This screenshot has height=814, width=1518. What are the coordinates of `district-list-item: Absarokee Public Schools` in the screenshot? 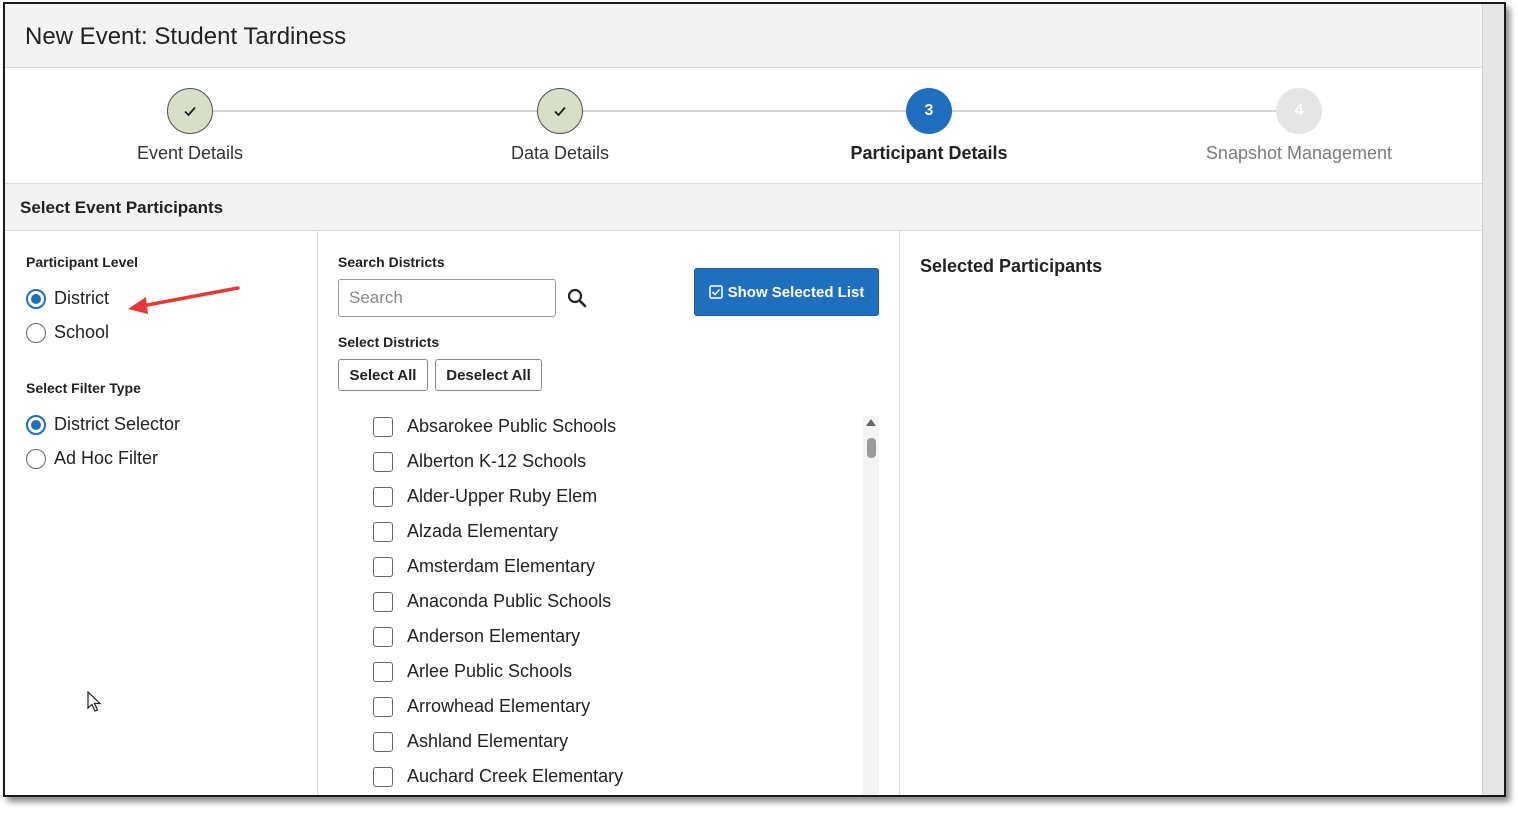 It's located at (613, 426).